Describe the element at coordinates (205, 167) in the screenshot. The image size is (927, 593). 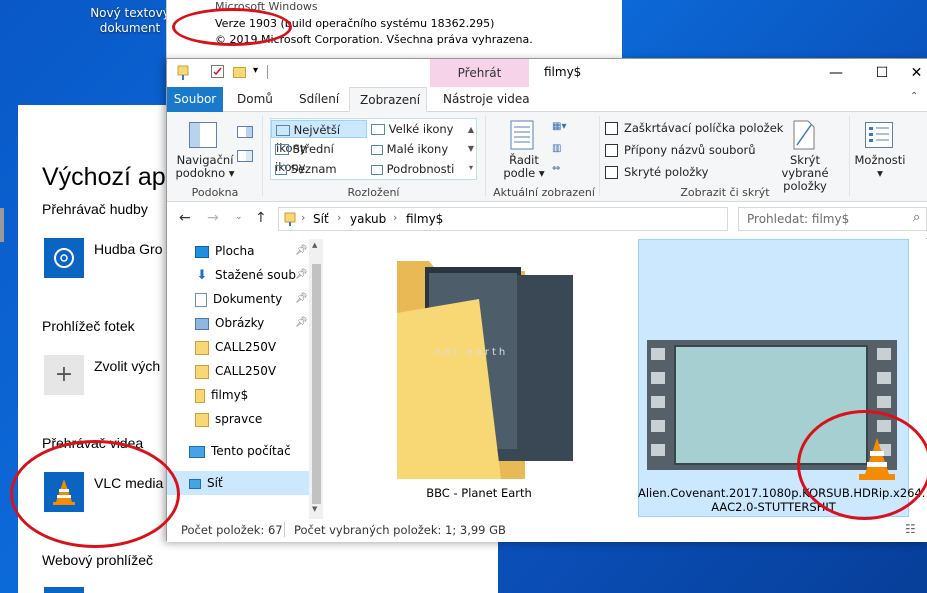
I see `navigation-pane-button: Navigační podokno ▾` at that location.